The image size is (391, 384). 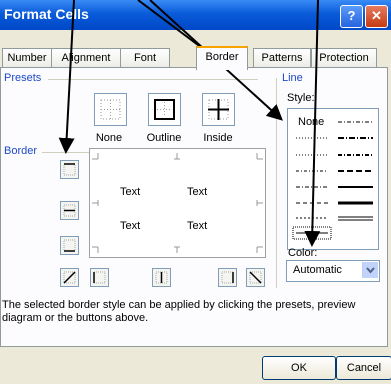 I want to click on border-top-icon, so click(x=69, y=169).